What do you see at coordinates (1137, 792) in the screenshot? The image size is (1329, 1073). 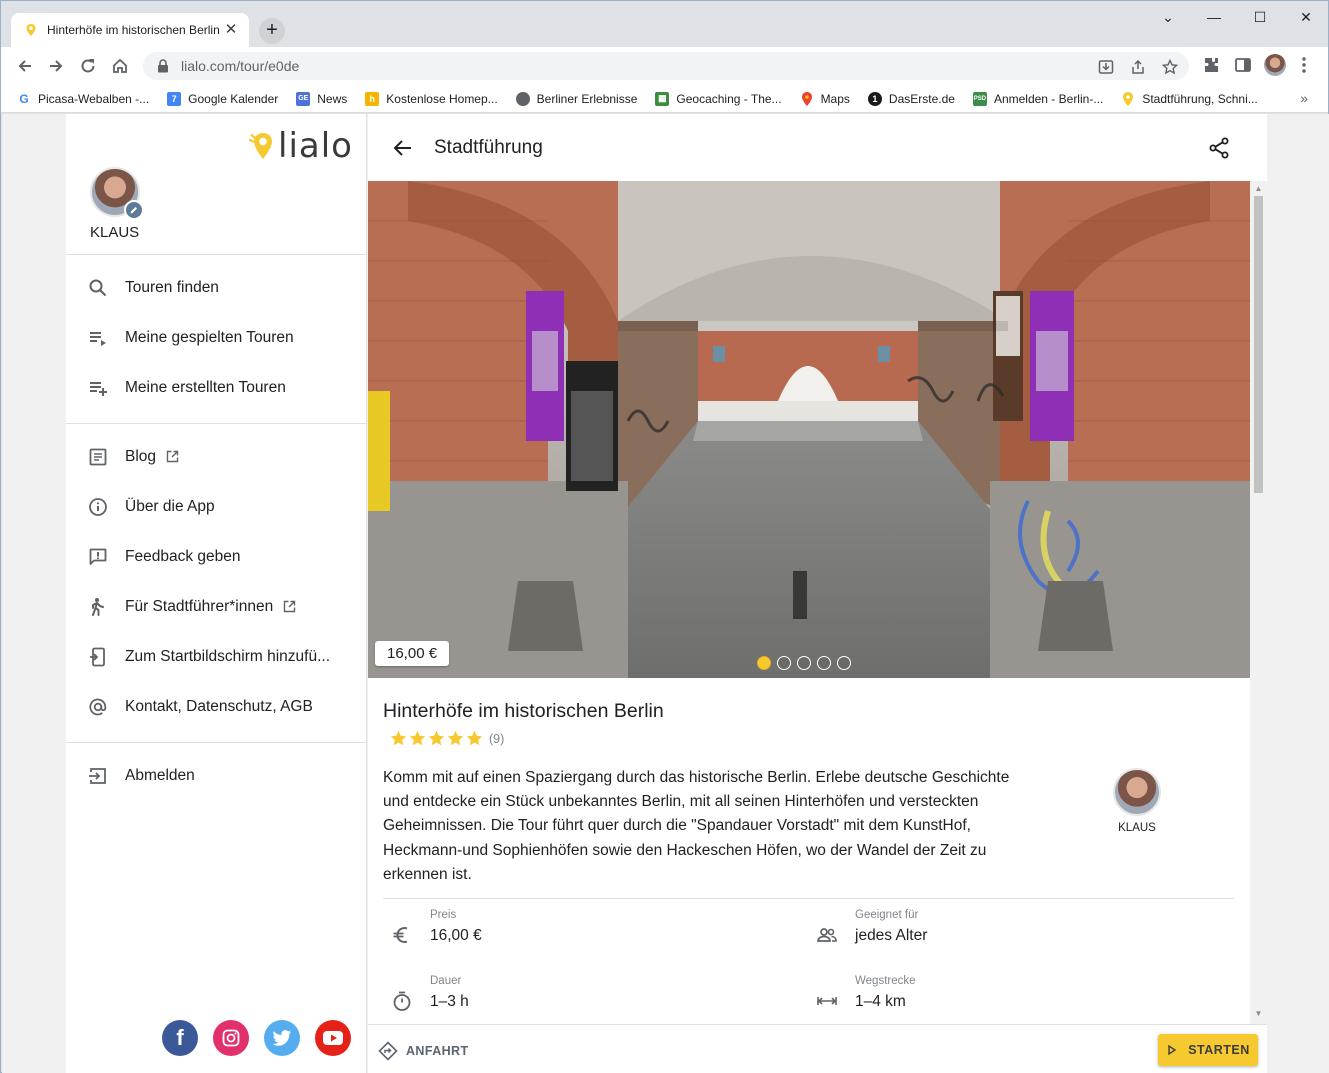 I see `guide-avatar` at bounding box center [1137, 792].